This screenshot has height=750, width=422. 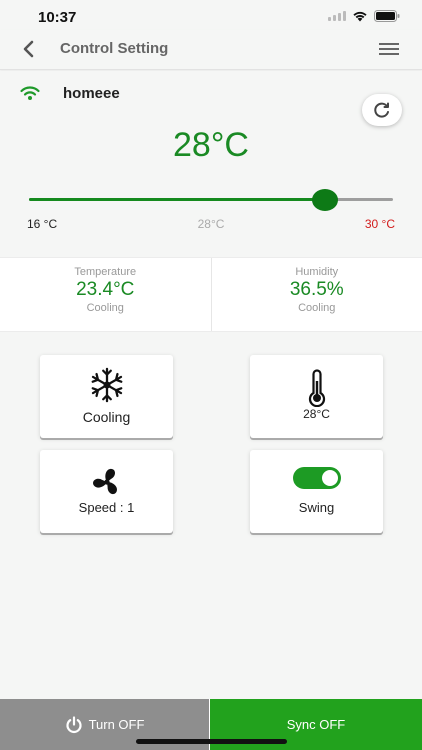 I want to click on wifi-status-icon, so click(x=360, y=16).